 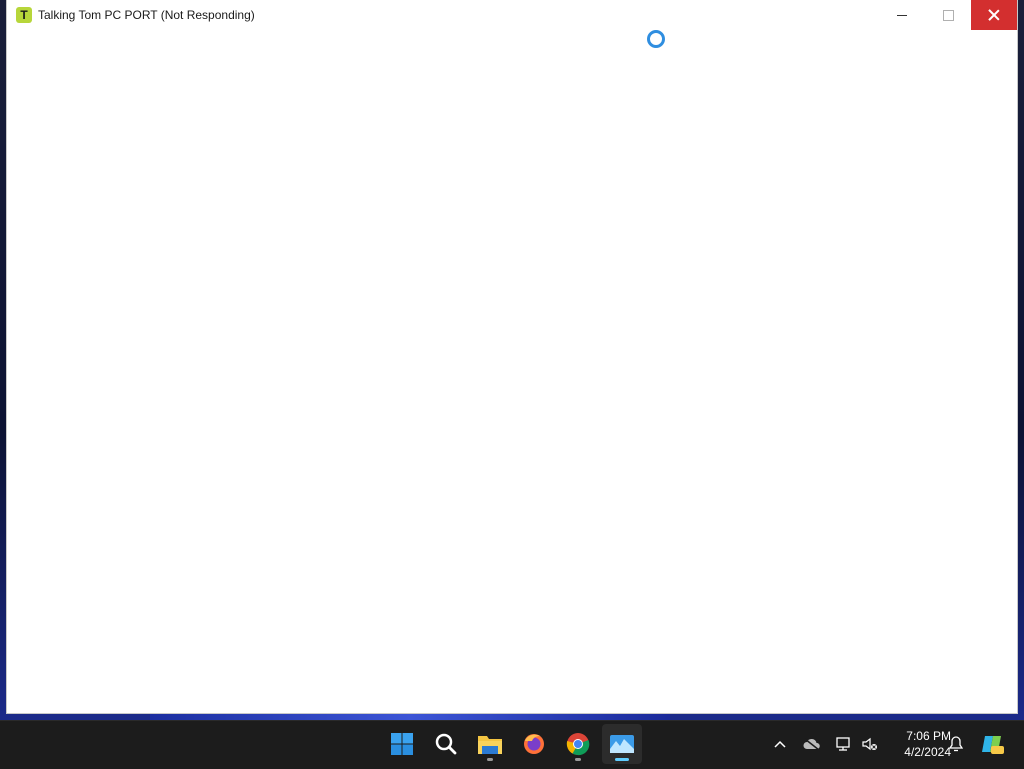 What do you see at coordinates (928, 736) in the screenshot?
I see `clock-time: 7:06 PM` at bounding box center [928, 736].